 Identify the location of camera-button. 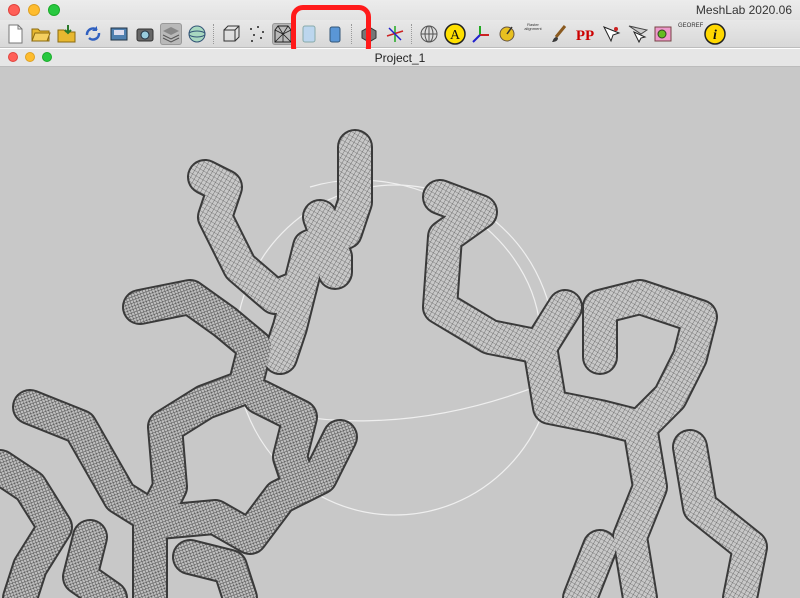
(145, 34).